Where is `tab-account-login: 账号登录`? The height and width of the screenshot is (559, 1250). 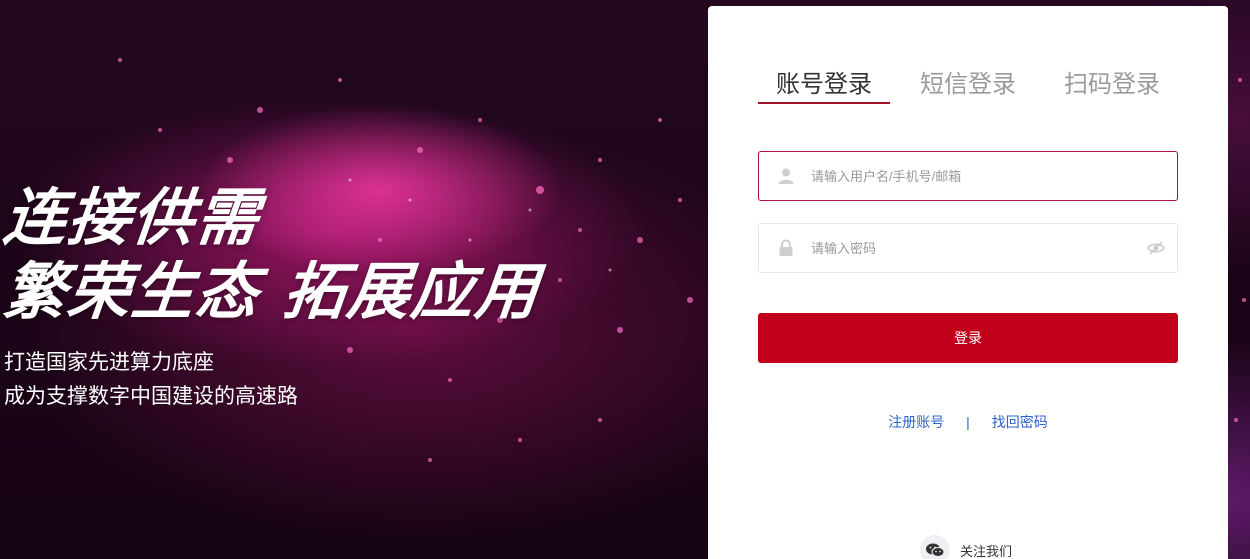
tab-account-login: 账号登录 is located at coordinates (824, 81).